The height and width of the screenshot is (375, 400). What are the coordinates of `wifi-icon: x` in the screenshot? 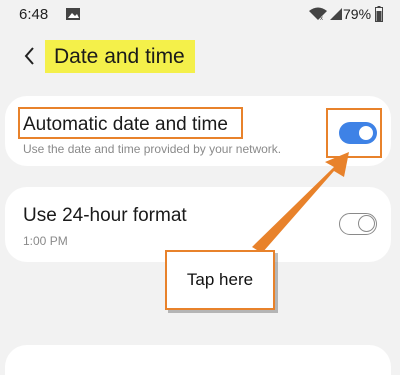 It's located at (318, 14).